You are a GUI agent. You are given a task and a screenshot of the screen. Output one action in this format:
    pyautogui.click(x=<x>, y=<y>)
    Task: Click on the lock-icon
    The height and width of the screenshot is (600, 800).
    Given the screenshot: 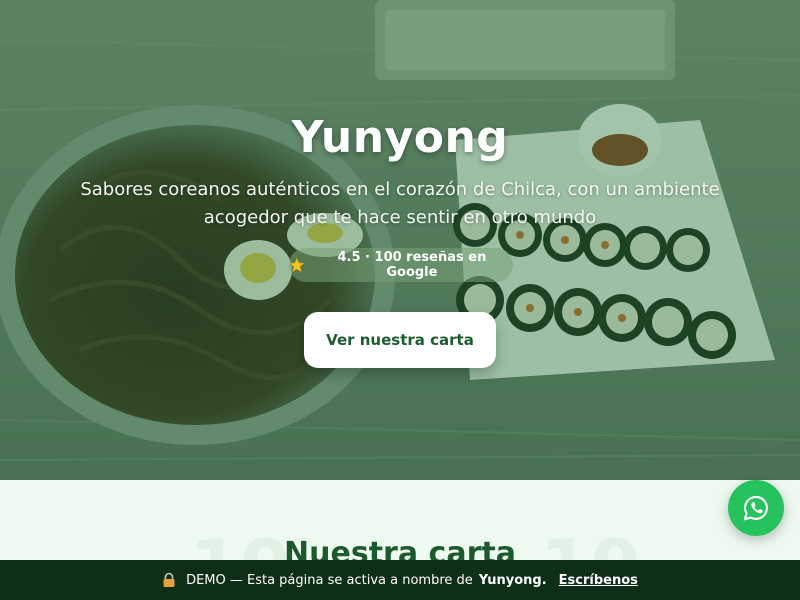 What is the action you would take?
    pyautogui.click(x=169, y=579)
    